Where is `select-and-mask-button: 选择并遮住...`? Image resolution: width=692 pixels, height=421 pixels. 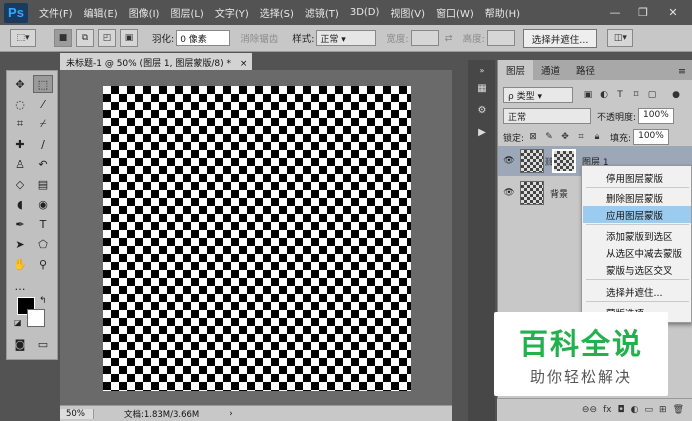
select-and-mask-button: 选择并遮住... is located at coordinates (560, 38).